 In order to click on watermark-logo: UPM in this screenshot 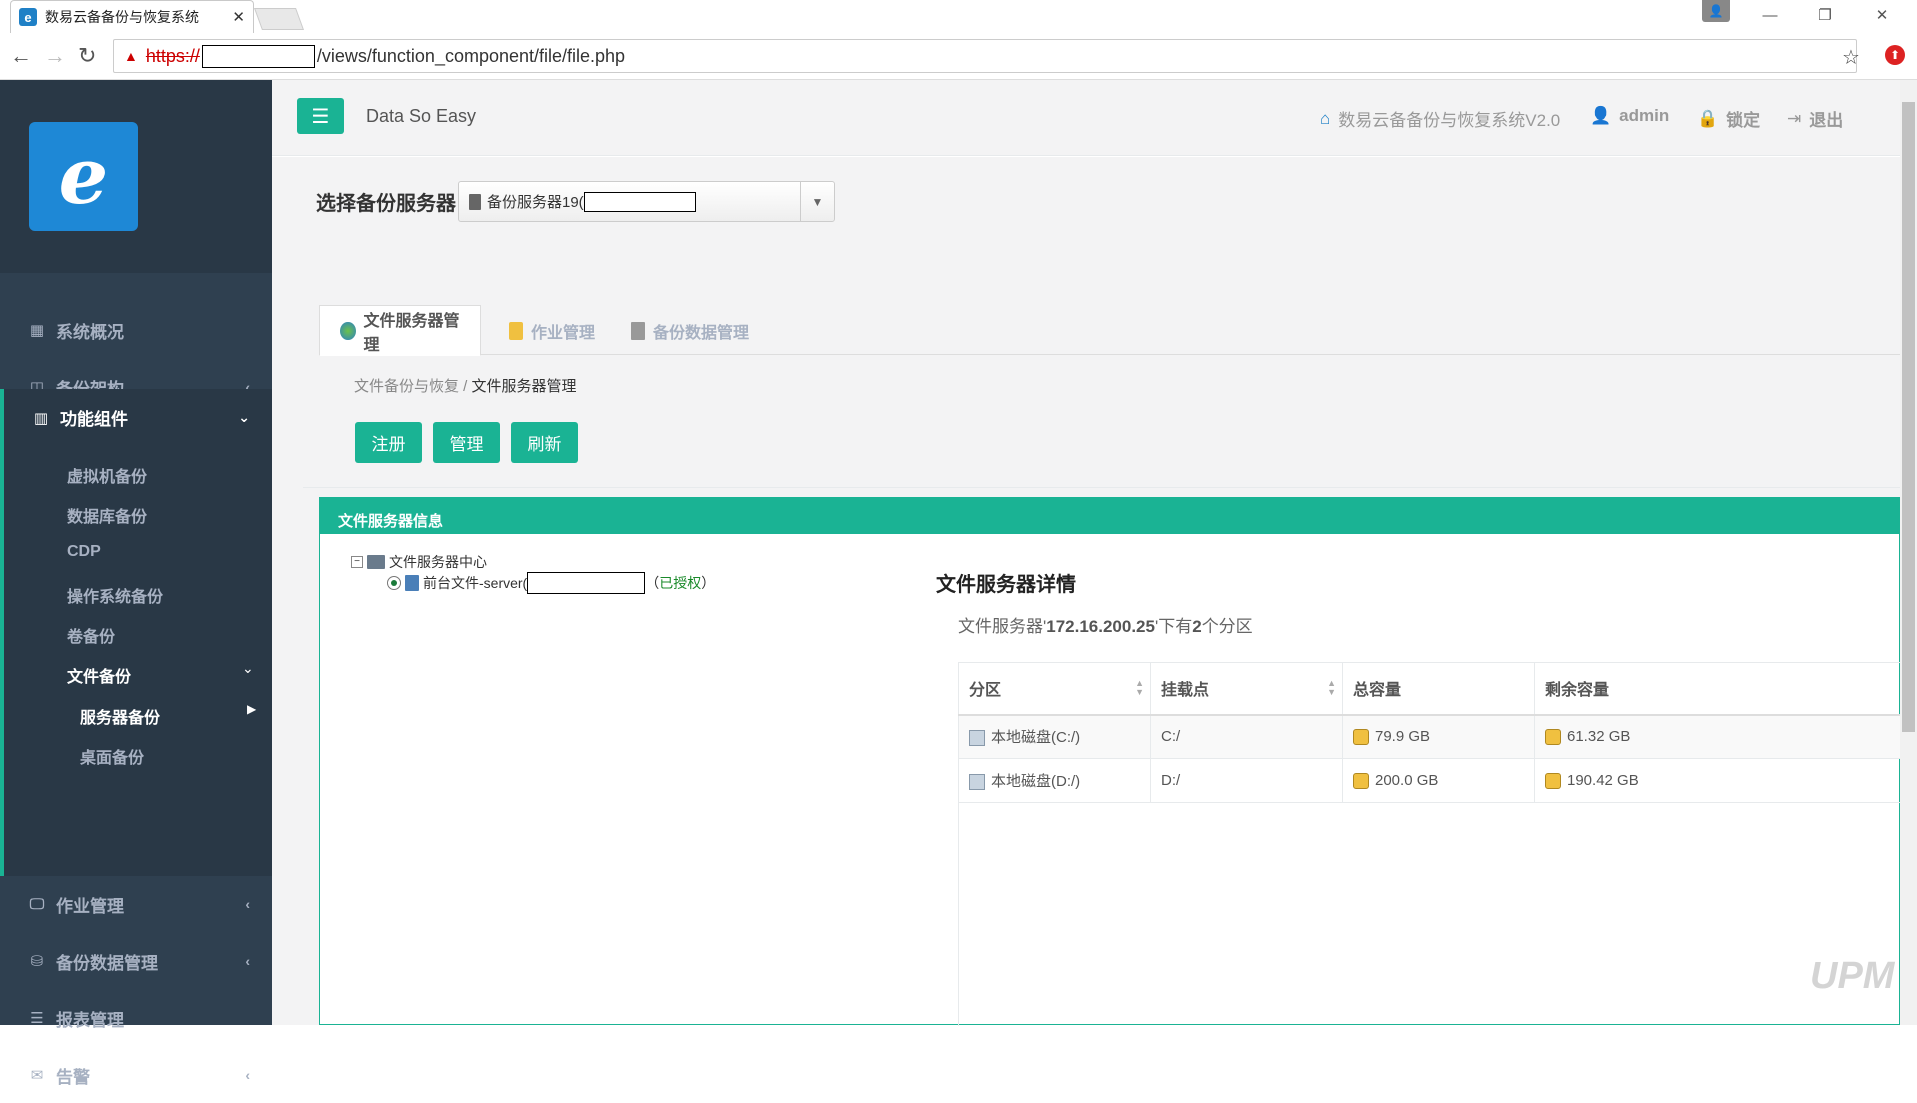, I will do `click(1852, 976)`.